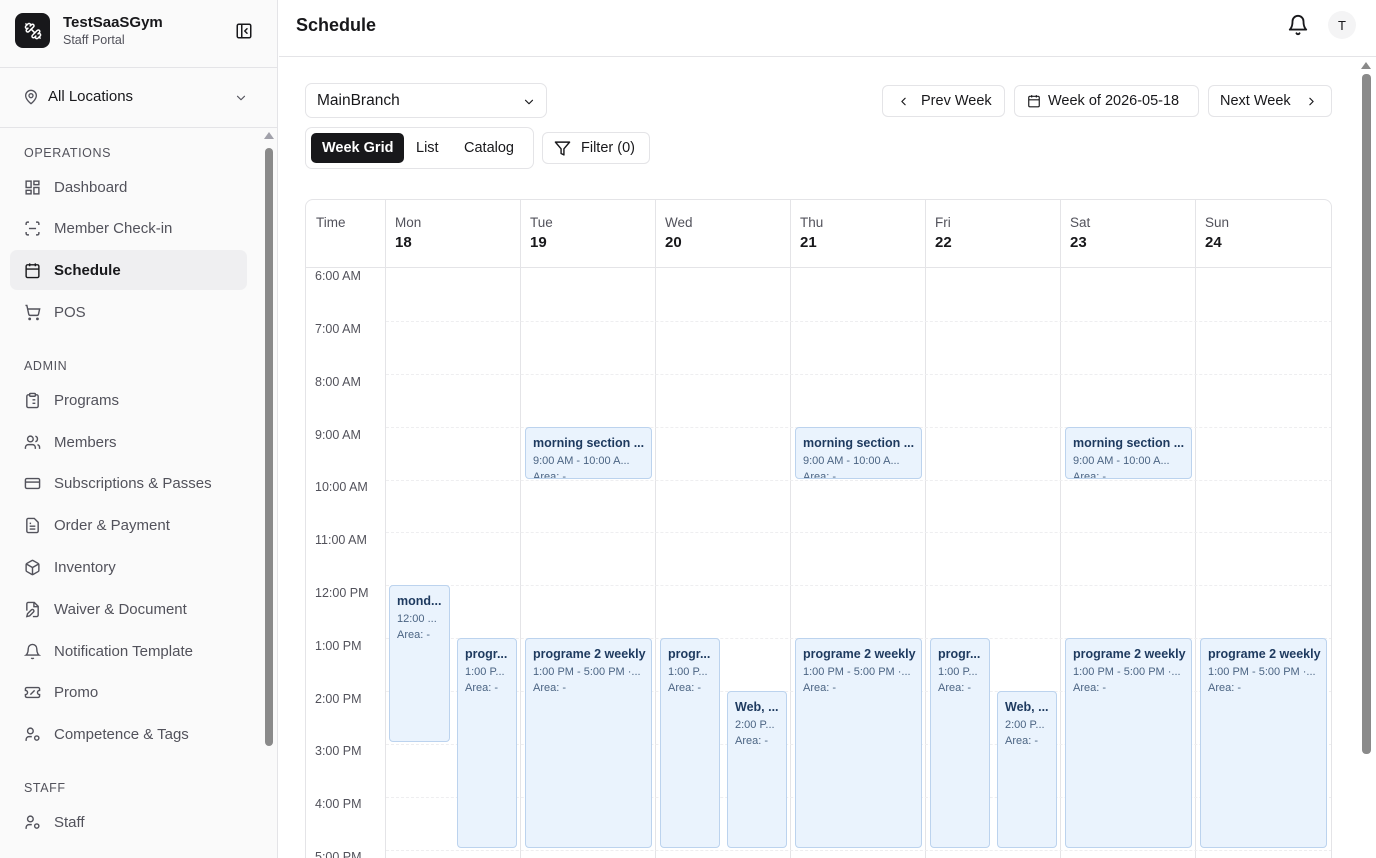 The width and height of the screenshot is (1376, 858). I want to click on day-header-wed: Wed 20, so click(723, 233).